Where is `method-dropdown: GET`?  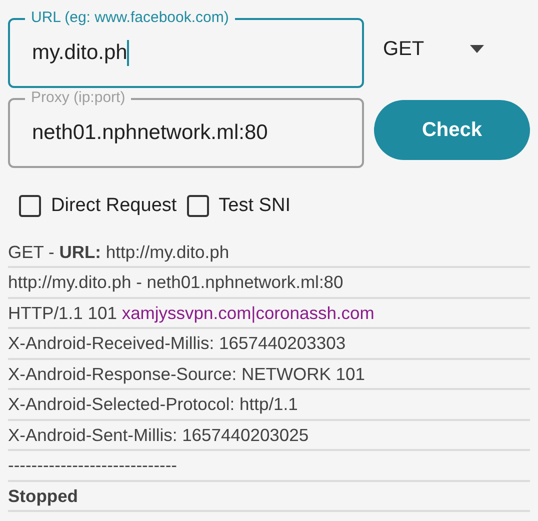
method-dropdown: GET is located at coordinates (439, 49).